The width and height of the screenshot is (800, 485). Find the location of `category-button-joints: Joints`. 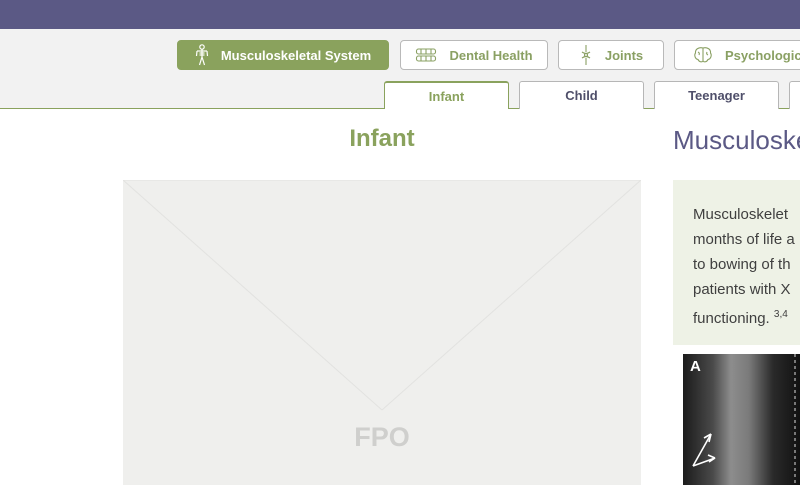

category-button-joints: Joints is located at coordinates (611, 55).